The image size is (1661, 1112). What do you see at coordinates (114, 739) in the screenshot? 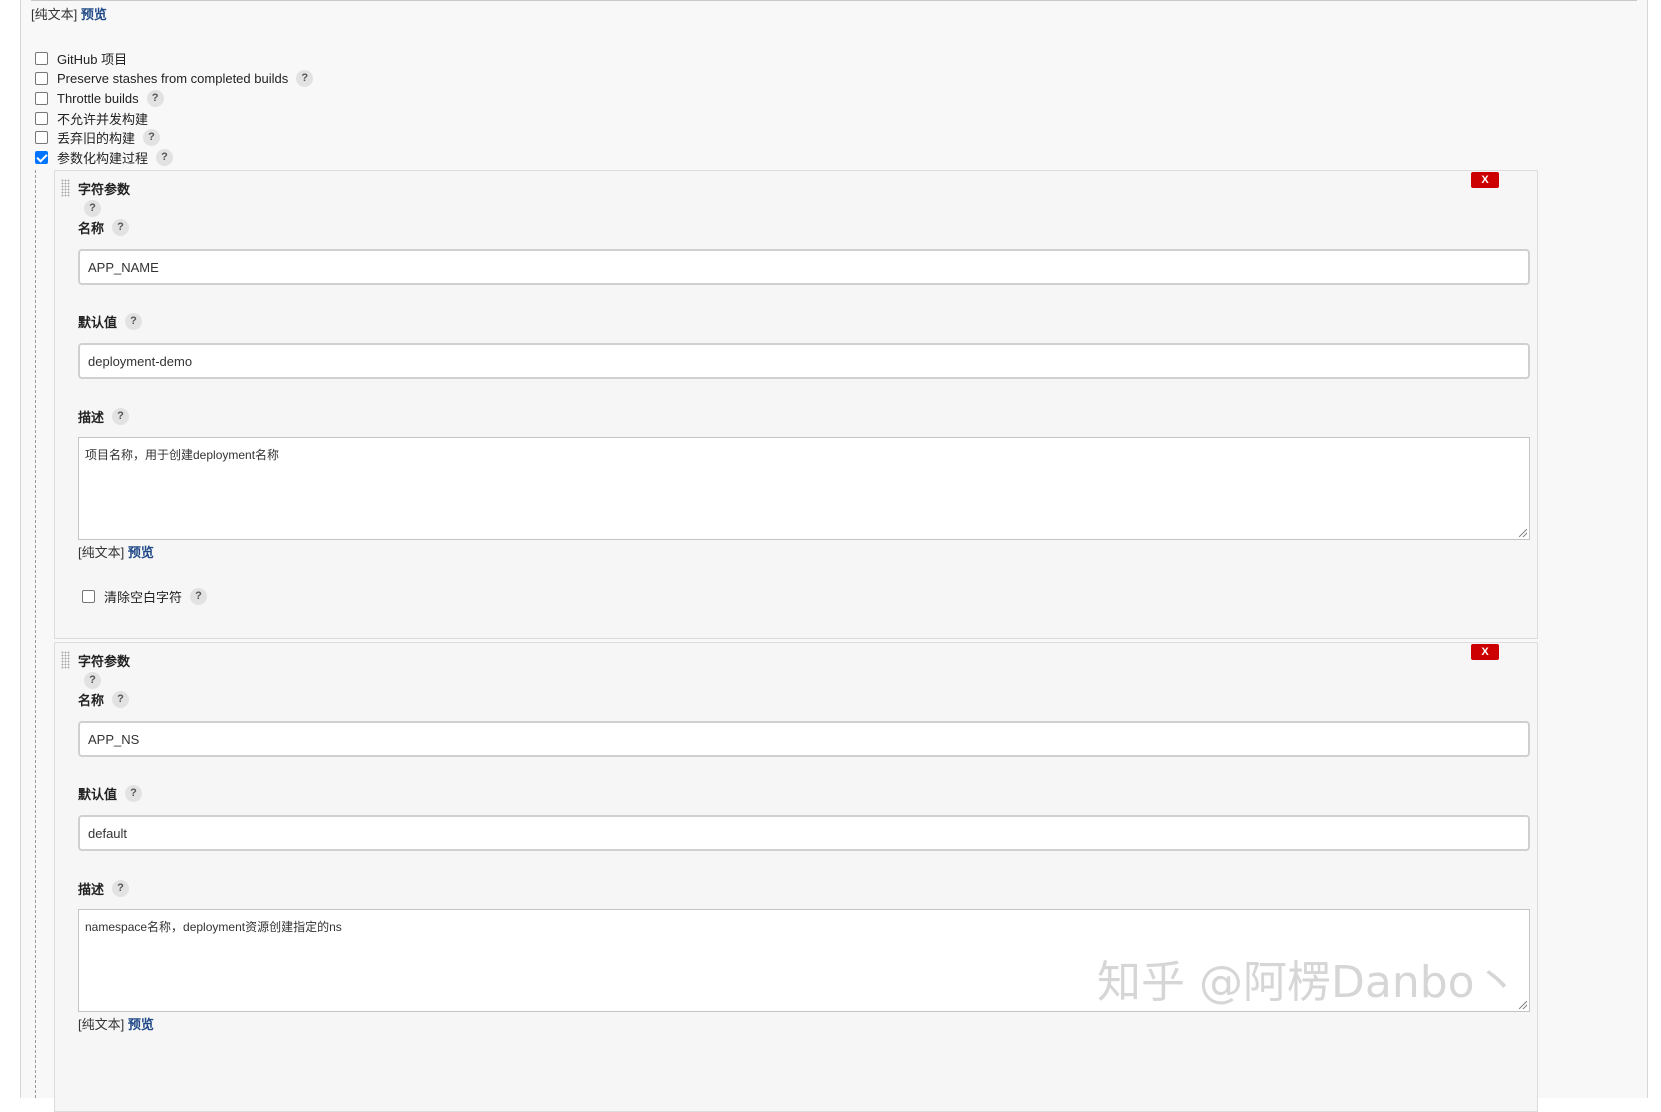
I see `name-value: APP_NS` at bounding box center [114, 739].